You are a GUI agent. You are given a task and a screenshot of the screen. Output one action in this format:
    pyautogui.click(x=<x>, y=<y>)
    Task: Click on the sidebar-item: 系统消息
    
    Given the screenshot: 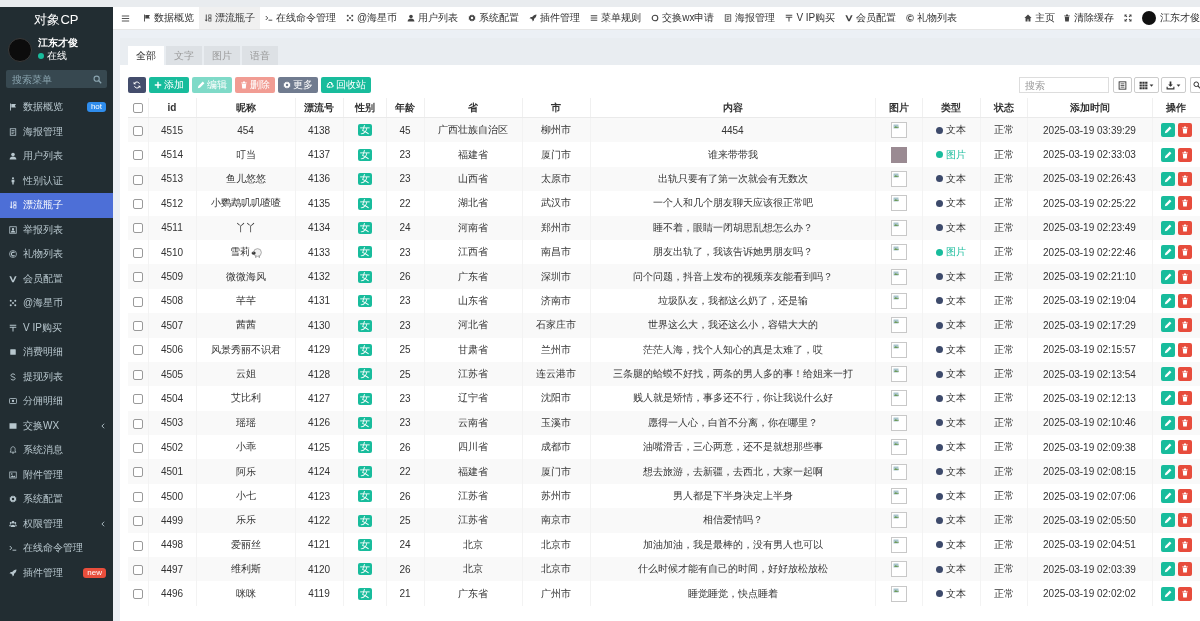 What is the action you would take?
    pyautogui.click(x=56, y=450)
    